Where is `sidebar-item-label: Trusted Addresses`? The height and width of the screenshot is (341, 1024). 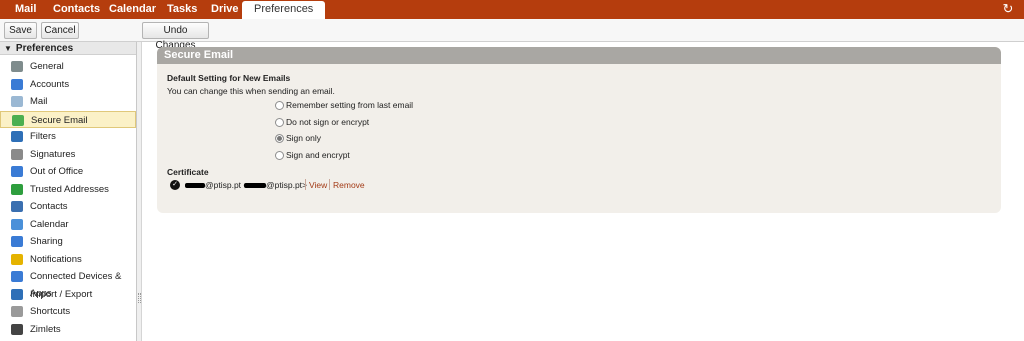 sidebar-item-label: Trusted Addresses is located at coordinates (69, 189).